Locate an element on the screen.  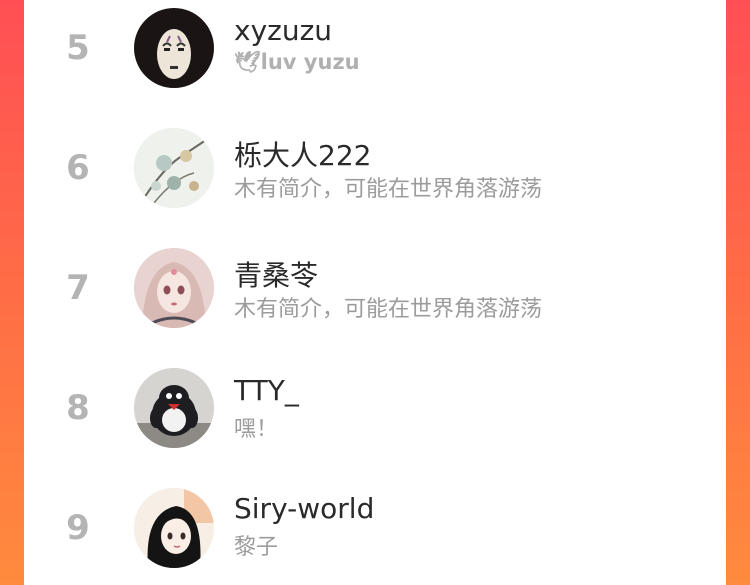
anime-girl-avatar-icon is located at coordinates (174, 288).